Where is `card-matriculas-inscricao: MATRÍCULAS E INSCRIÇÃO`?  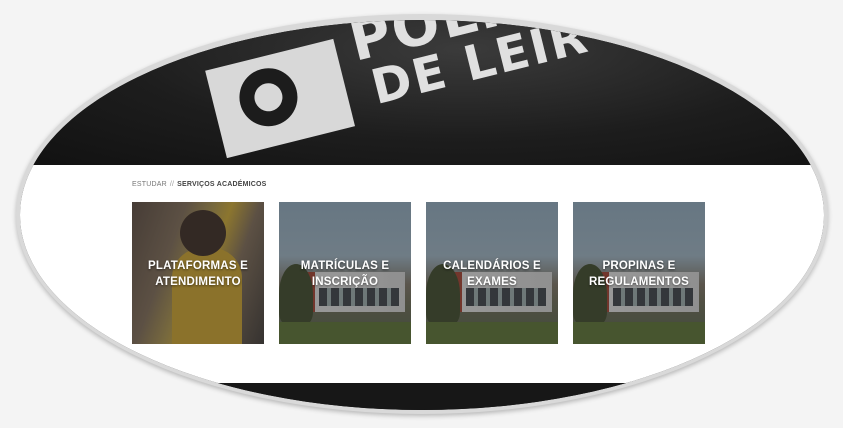 card-matriculas-inscricao: MATRÍCULAS E INSCRIÇÃO is located at coordinates (345, 273).